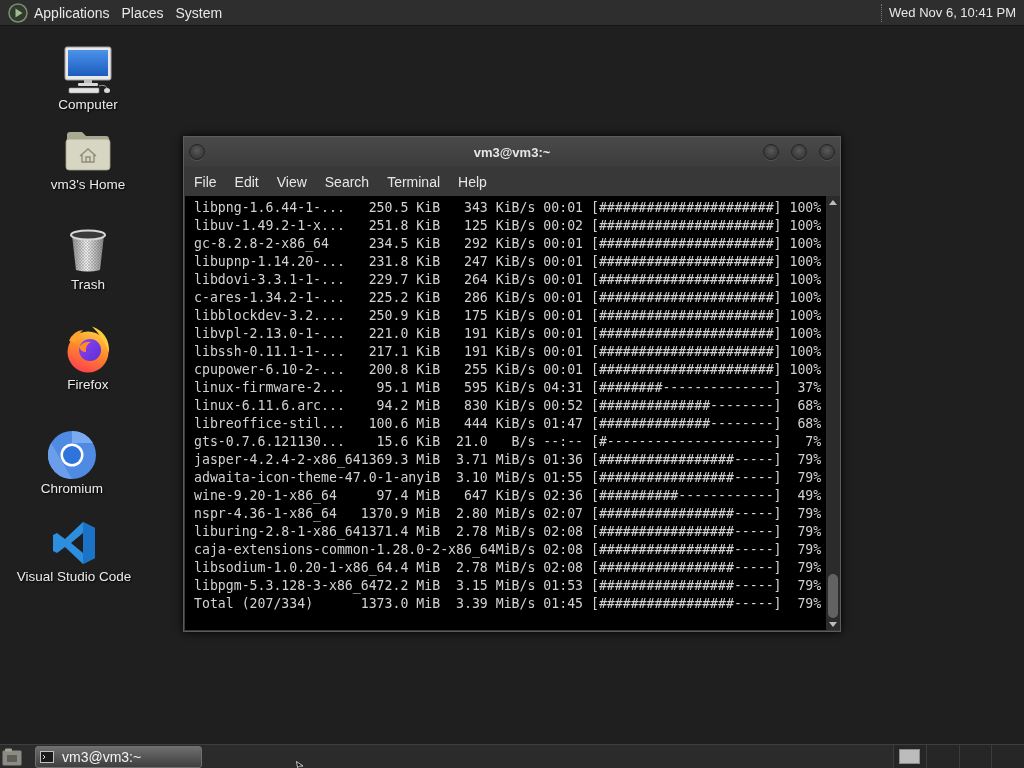  Describe the element at coordinates (47, 756) in the screenshot. I see `terminal-icon` at that location.